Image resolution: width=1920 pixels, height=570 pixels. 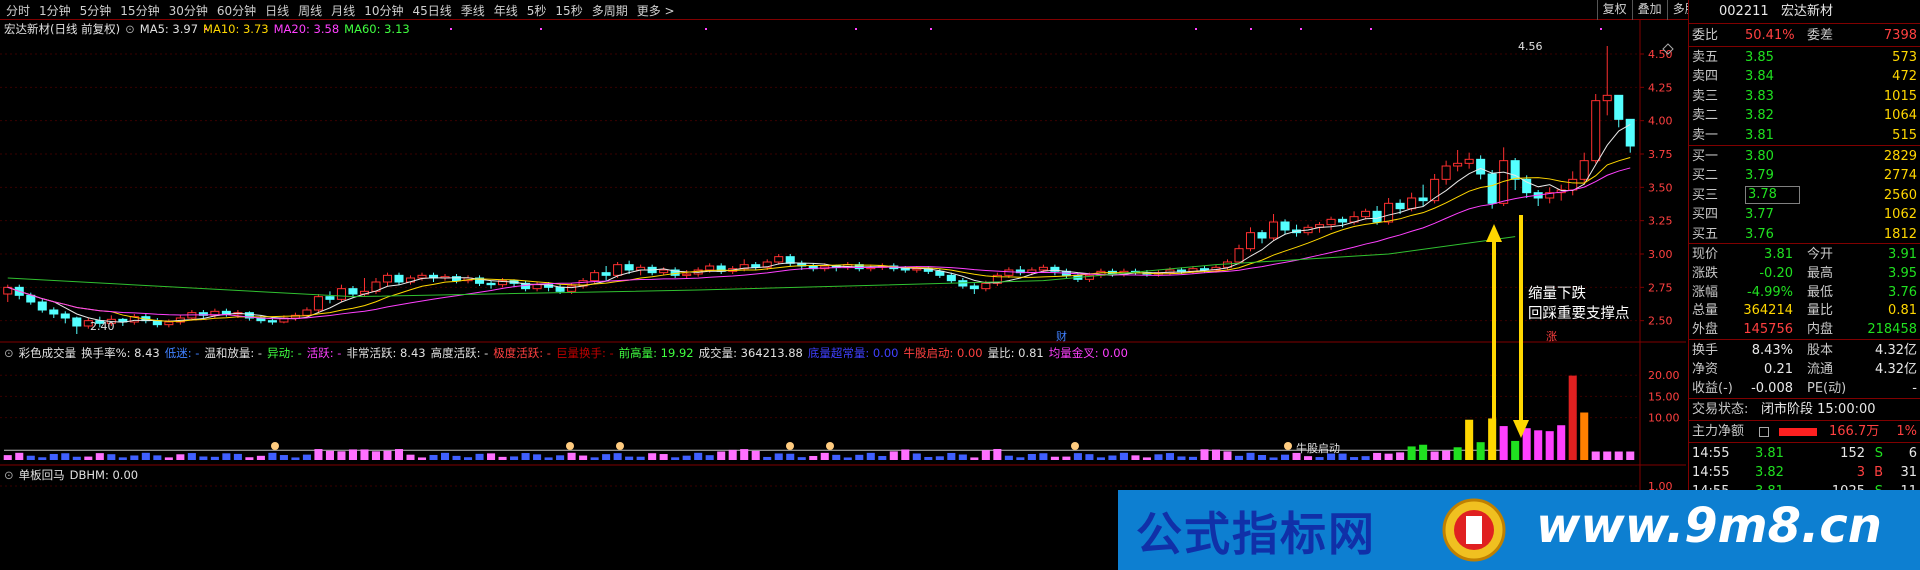 I want to click on period-tab-6: 日线, so click(x=277, y=10).